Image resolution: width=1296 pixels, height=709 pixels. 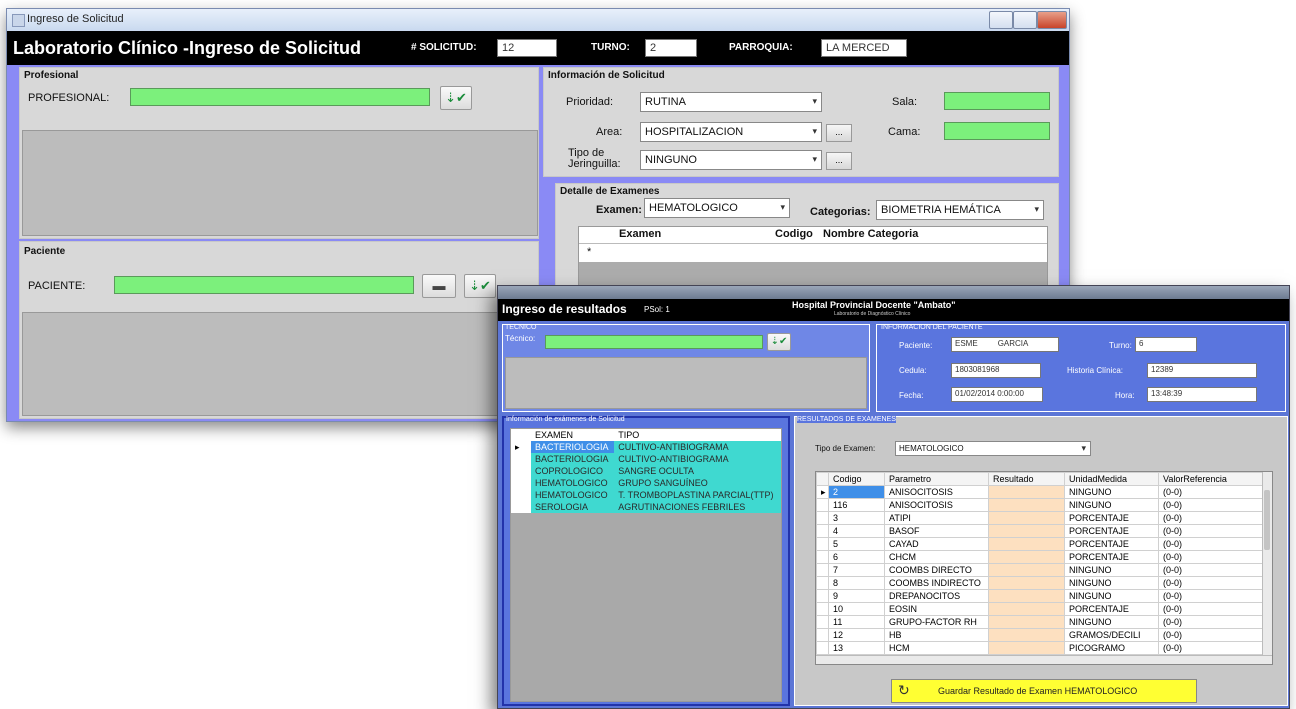 What do you see at coordinates (646, 471) in the screenshot?
I see `sol-row: COPROLOGICO SANGRE OCULTA` at bounding box center [646, 471].